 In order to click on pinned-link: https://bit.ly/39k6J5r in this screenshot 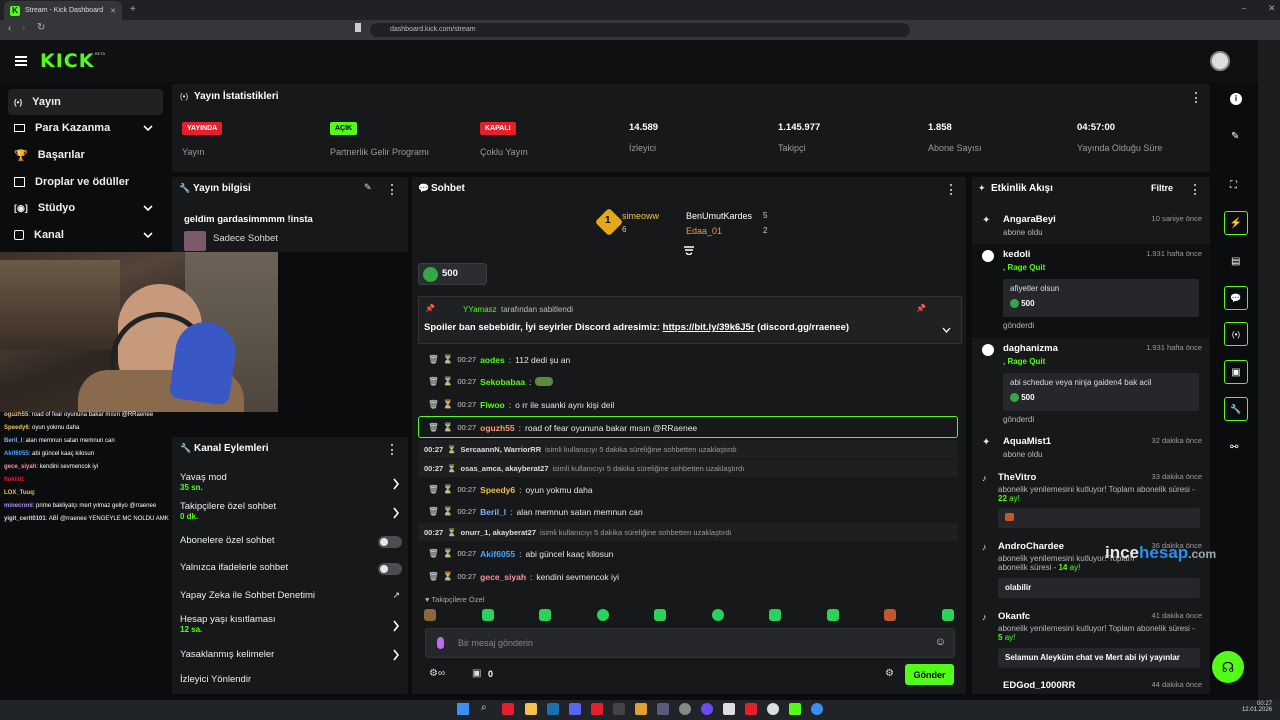, I will do `click(709, 327)`.